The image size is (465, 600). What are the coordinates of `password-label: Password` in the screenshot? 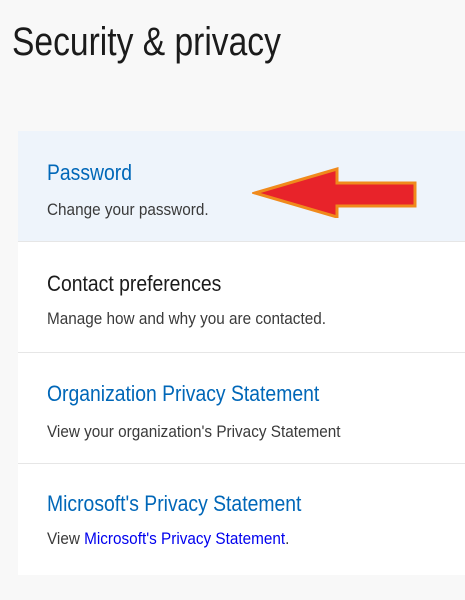 It's located at (89, 173).